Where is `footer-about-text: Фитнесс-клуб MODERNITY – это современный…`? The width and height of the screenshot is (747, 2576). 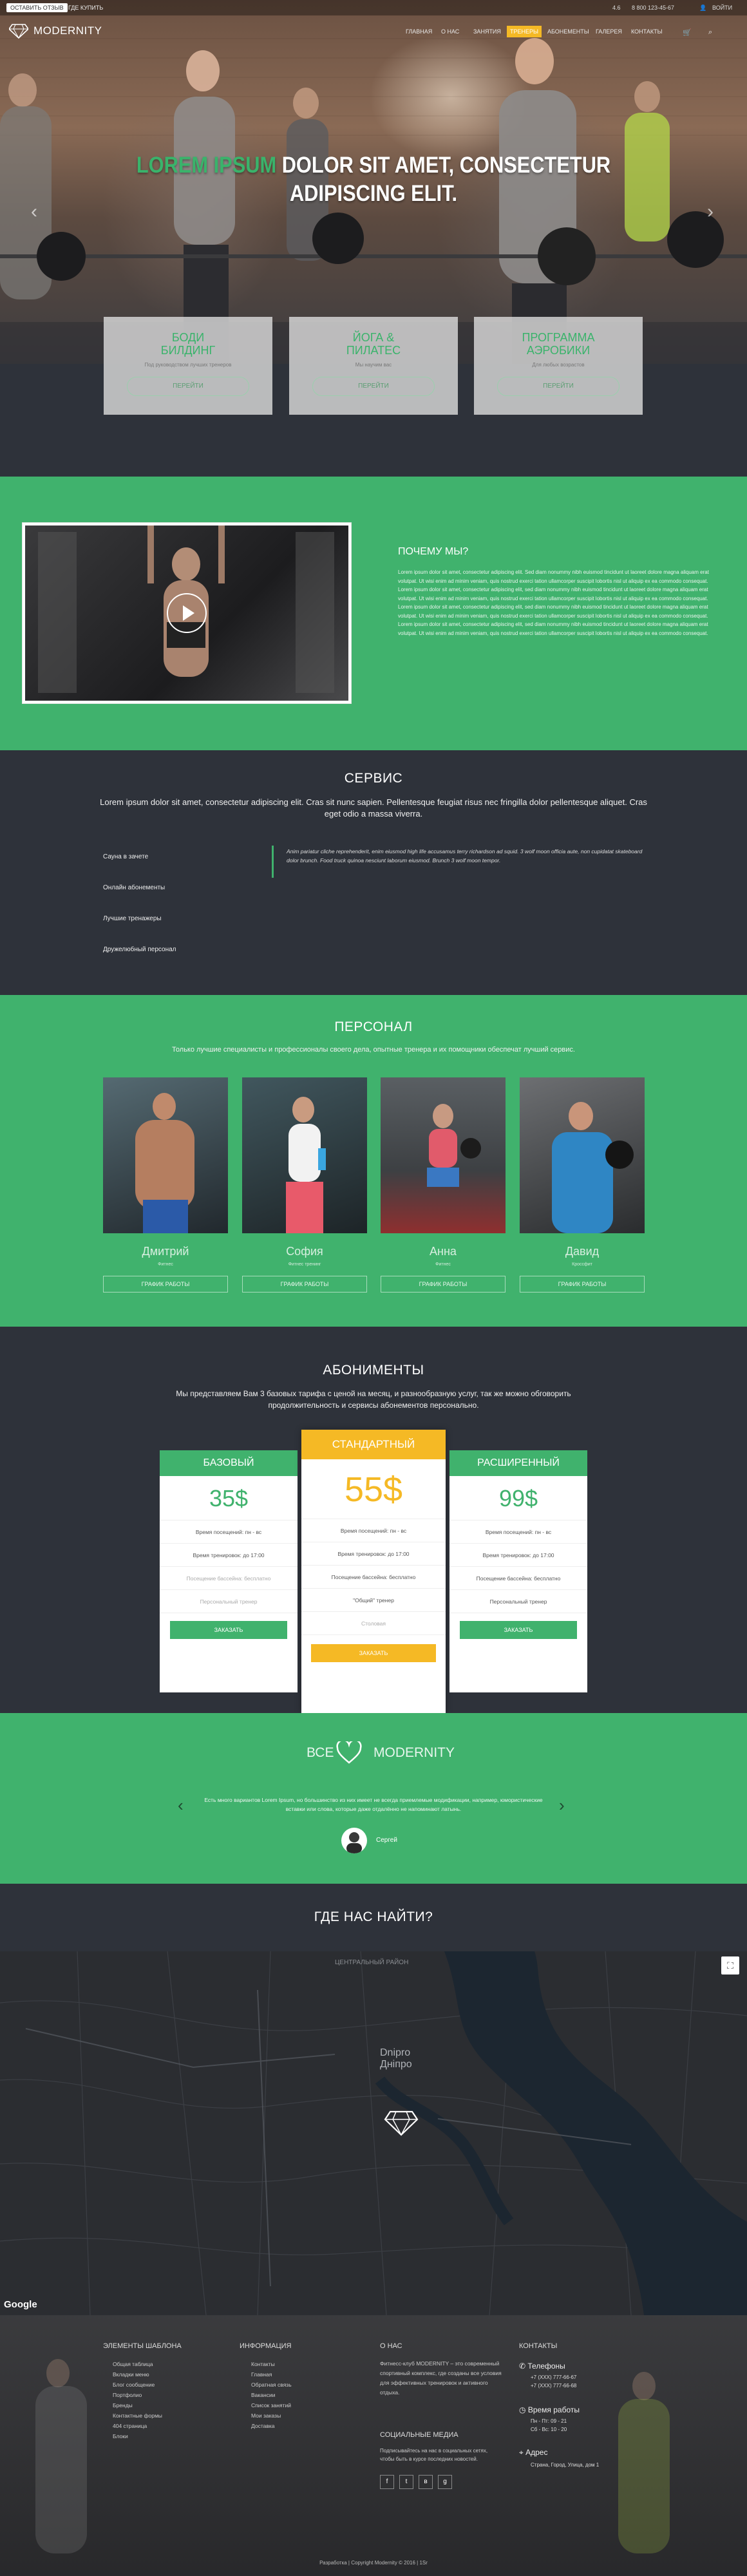
footer-about-text: Фитнесс-клуб MODERNITY – это современный… is located at coordinates (441, 2378).